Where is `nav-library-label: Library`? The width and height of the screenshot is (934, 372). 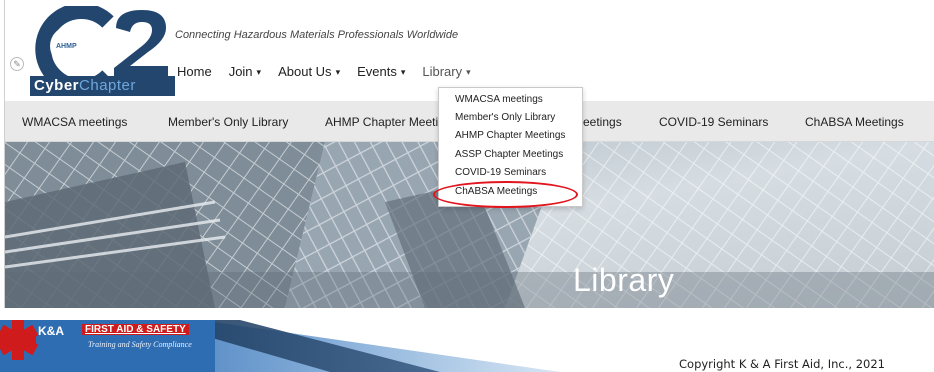
nav-library-label: Library is located at coordinates (442, 71).